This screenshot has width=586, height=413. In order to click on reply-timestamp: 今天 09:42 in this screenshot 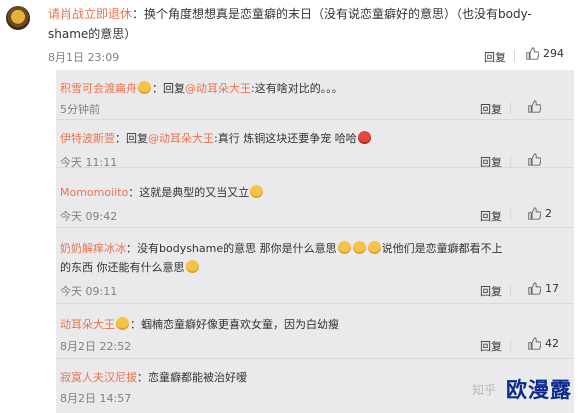, I will do `click(89, 216)`.